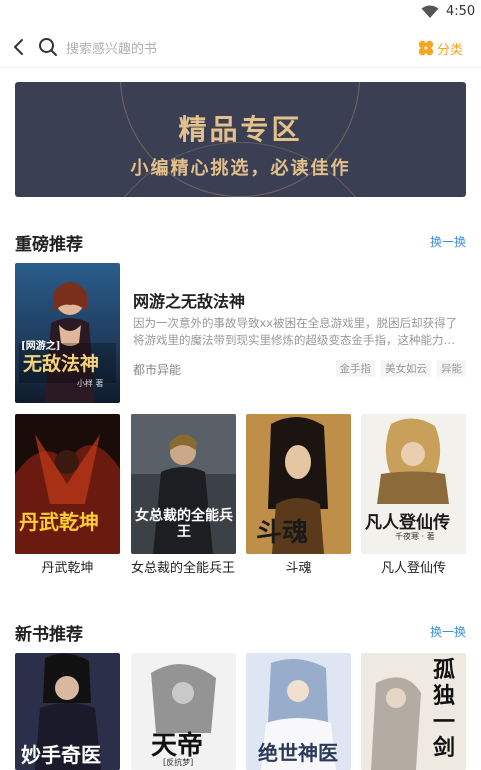 The image size is (481, 770). I want to click on book-title: 斗魂, so click(298, 568).